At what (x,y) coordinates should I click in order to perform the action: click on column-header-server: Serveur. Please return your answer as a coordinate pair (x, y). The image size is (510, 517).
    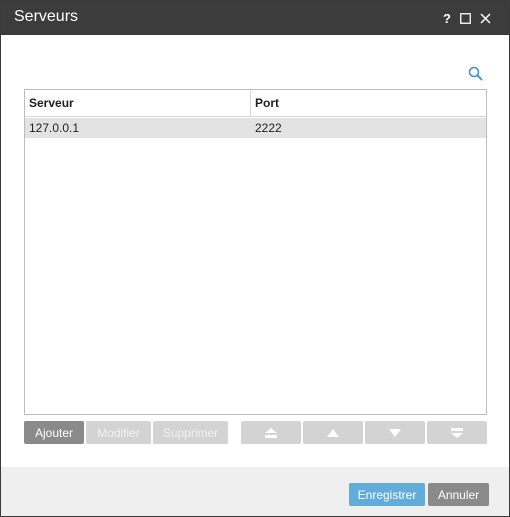
    Looking at the image, I should click on (138, 103).